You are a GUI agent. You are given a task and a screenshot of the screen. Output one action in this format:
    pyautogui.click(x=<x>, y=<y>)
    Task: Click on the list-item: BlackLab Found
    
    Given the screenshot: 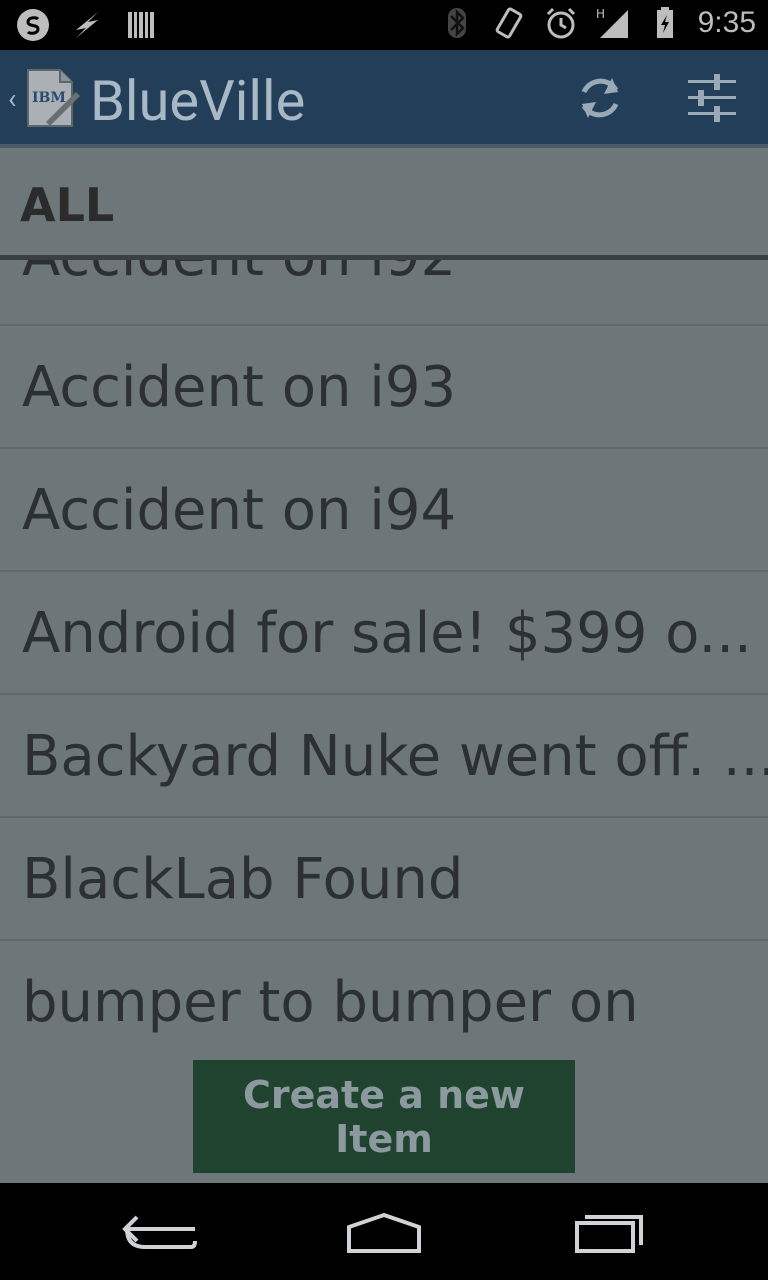 What is the action you would take?
    pyautogui.click(x=384, y=879)
    